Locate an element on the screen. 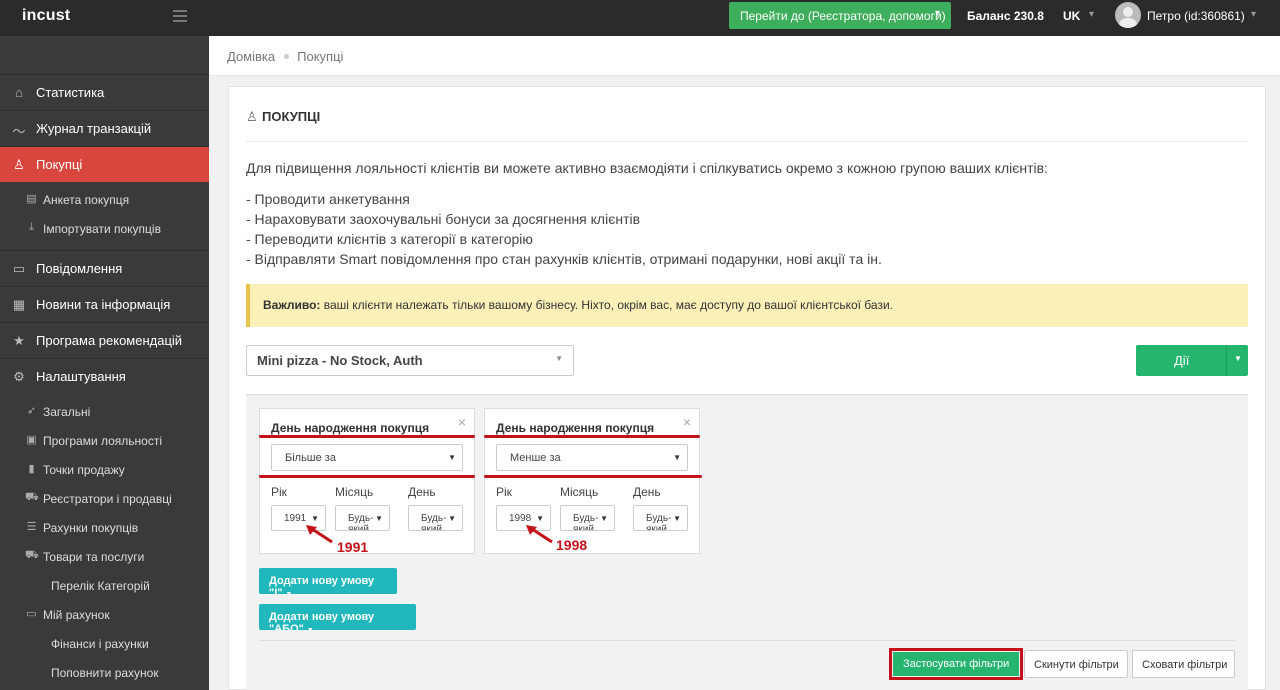 Image resolution: width=1280 pixels, height=690 pixels. add-and-condition-button: Додати нову умову "І" ▼ is located at coordinates (328, 583).